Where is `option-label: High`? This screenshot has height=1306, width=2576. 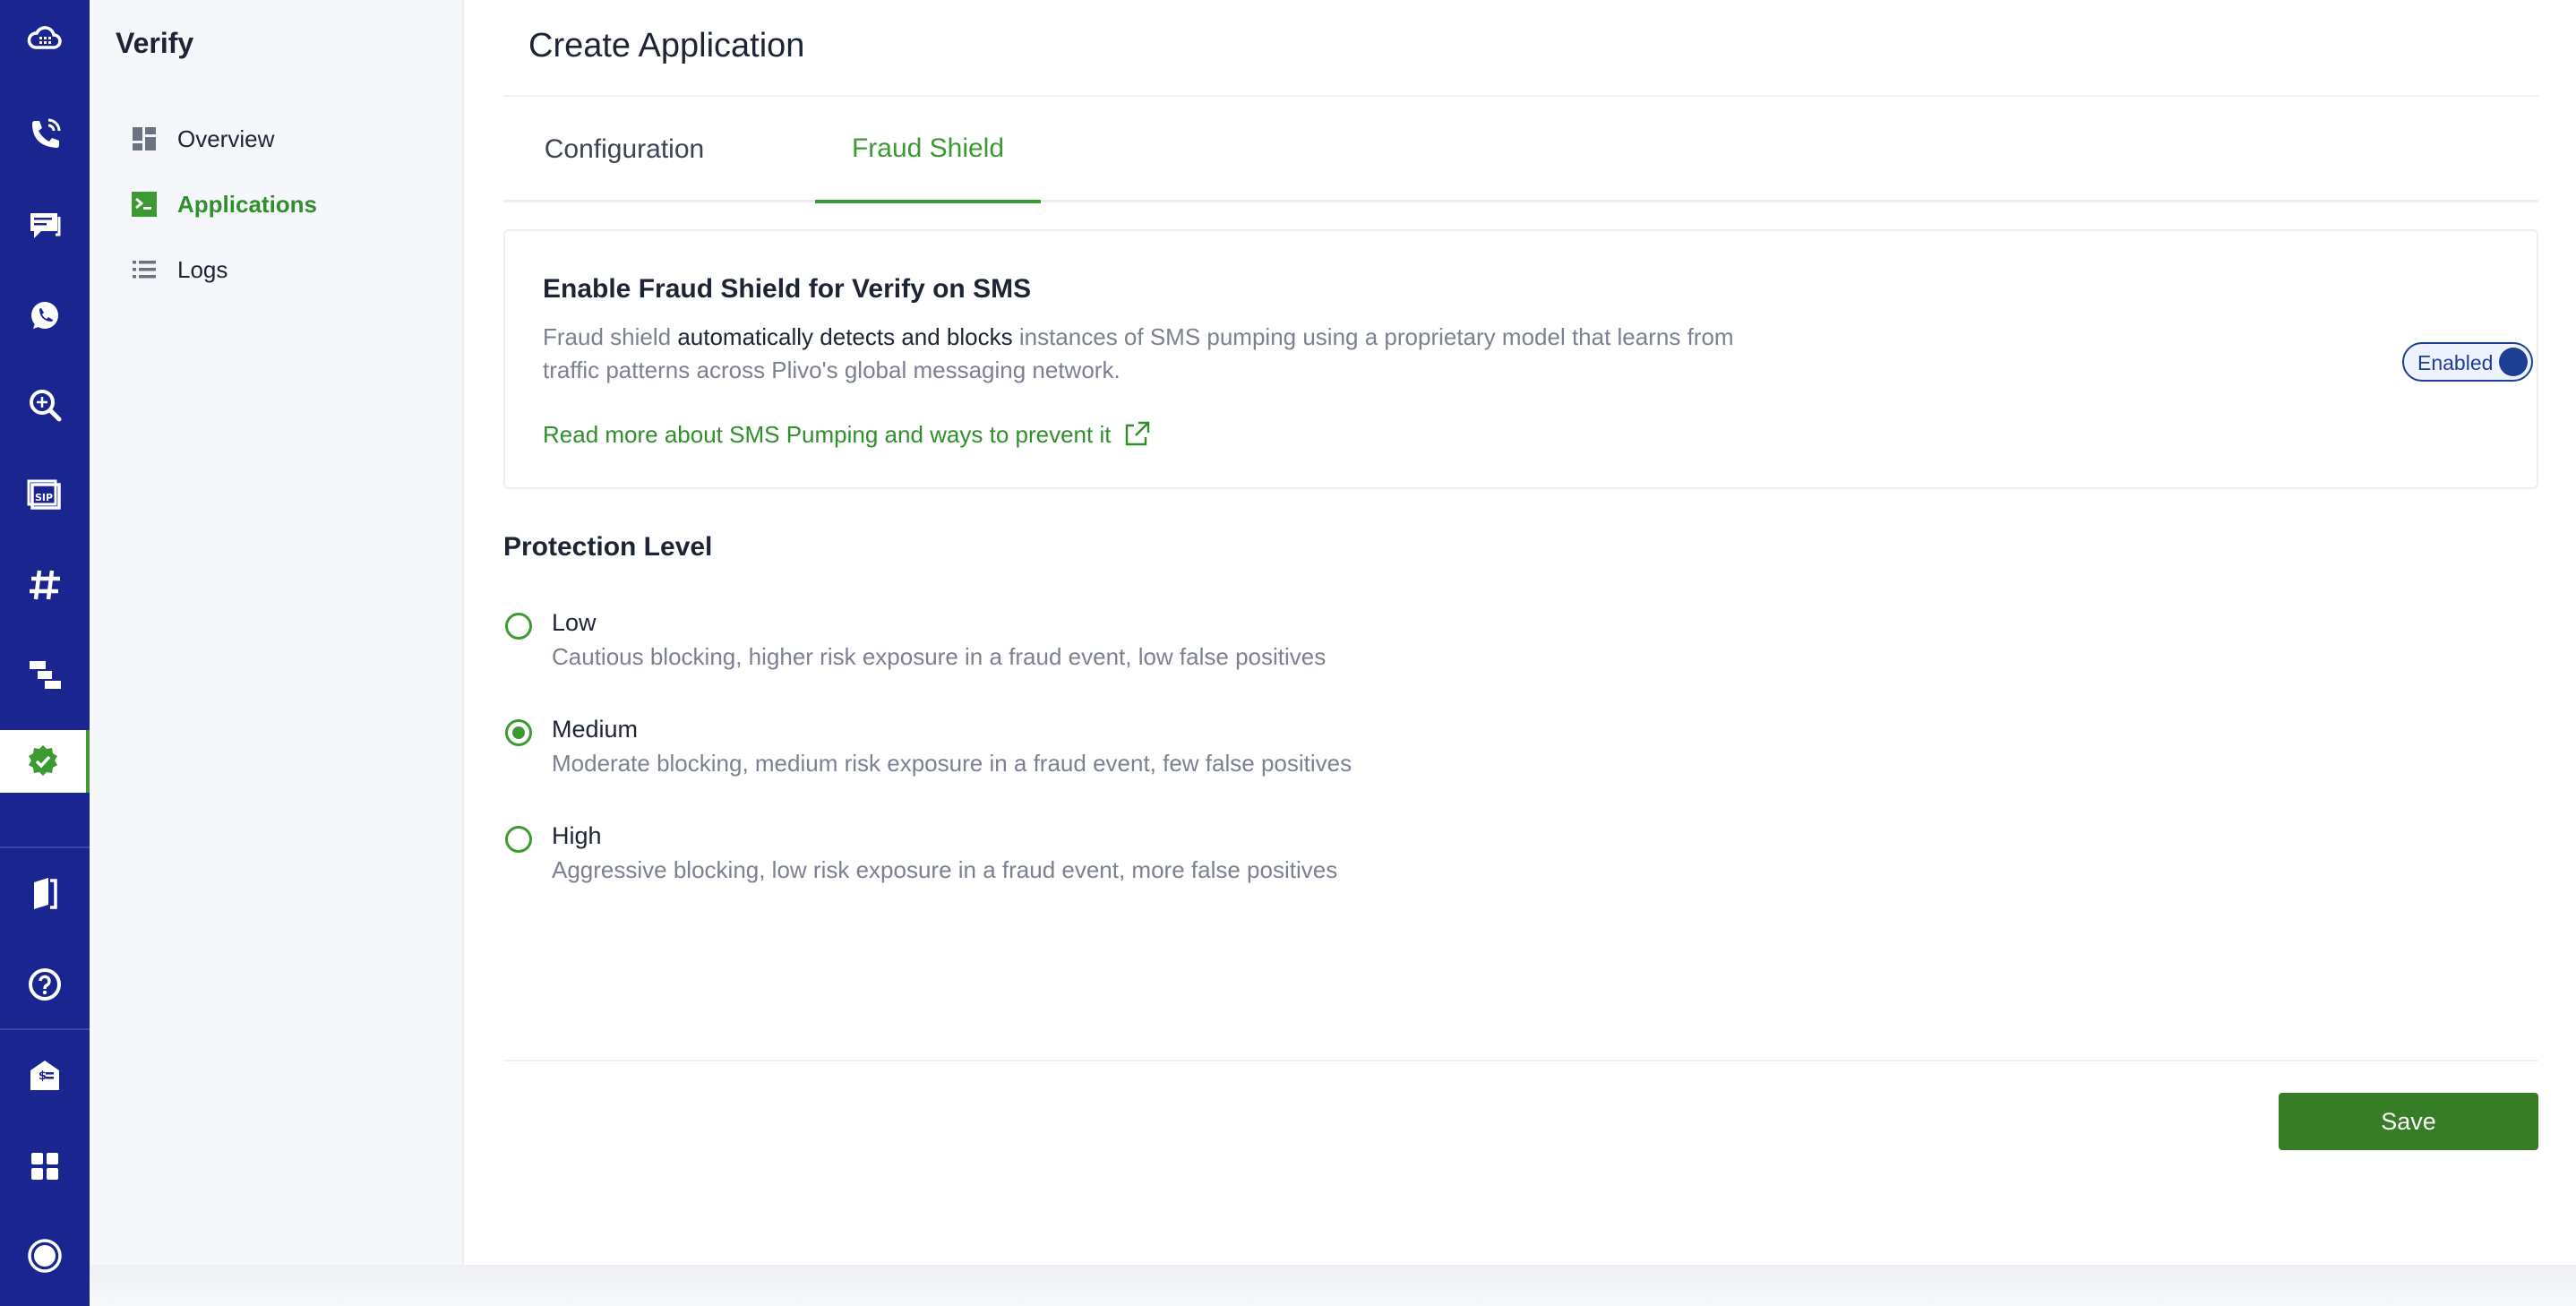 option-label: High is located at coordinates (577, 835).